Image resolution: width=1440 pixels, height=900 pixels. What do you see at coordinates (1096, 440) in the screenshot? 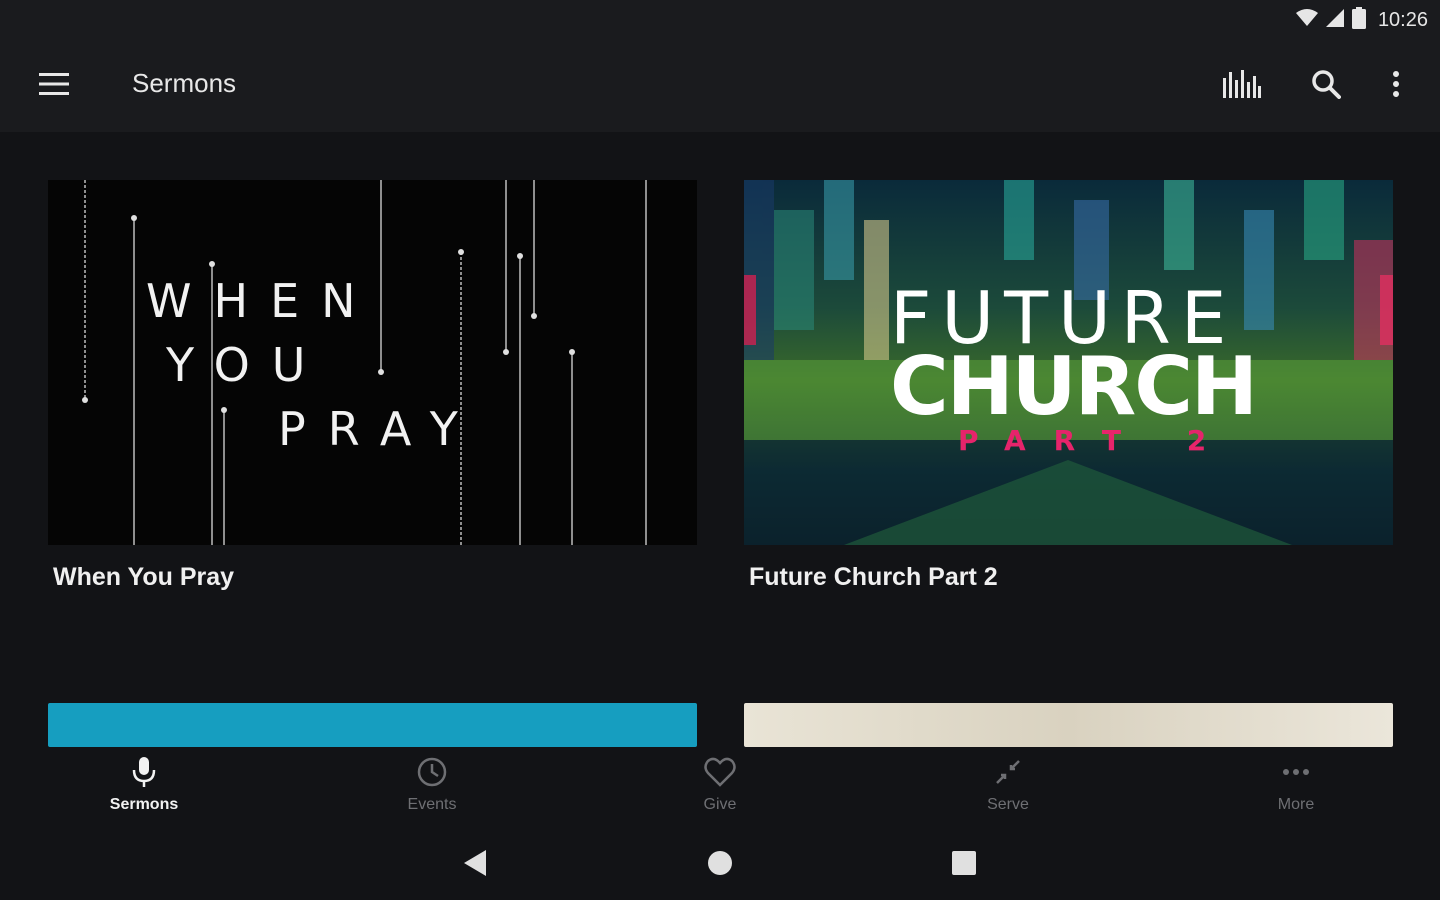
I see `artwork-text-line: PART 2` at bounding box center [1096, 440].